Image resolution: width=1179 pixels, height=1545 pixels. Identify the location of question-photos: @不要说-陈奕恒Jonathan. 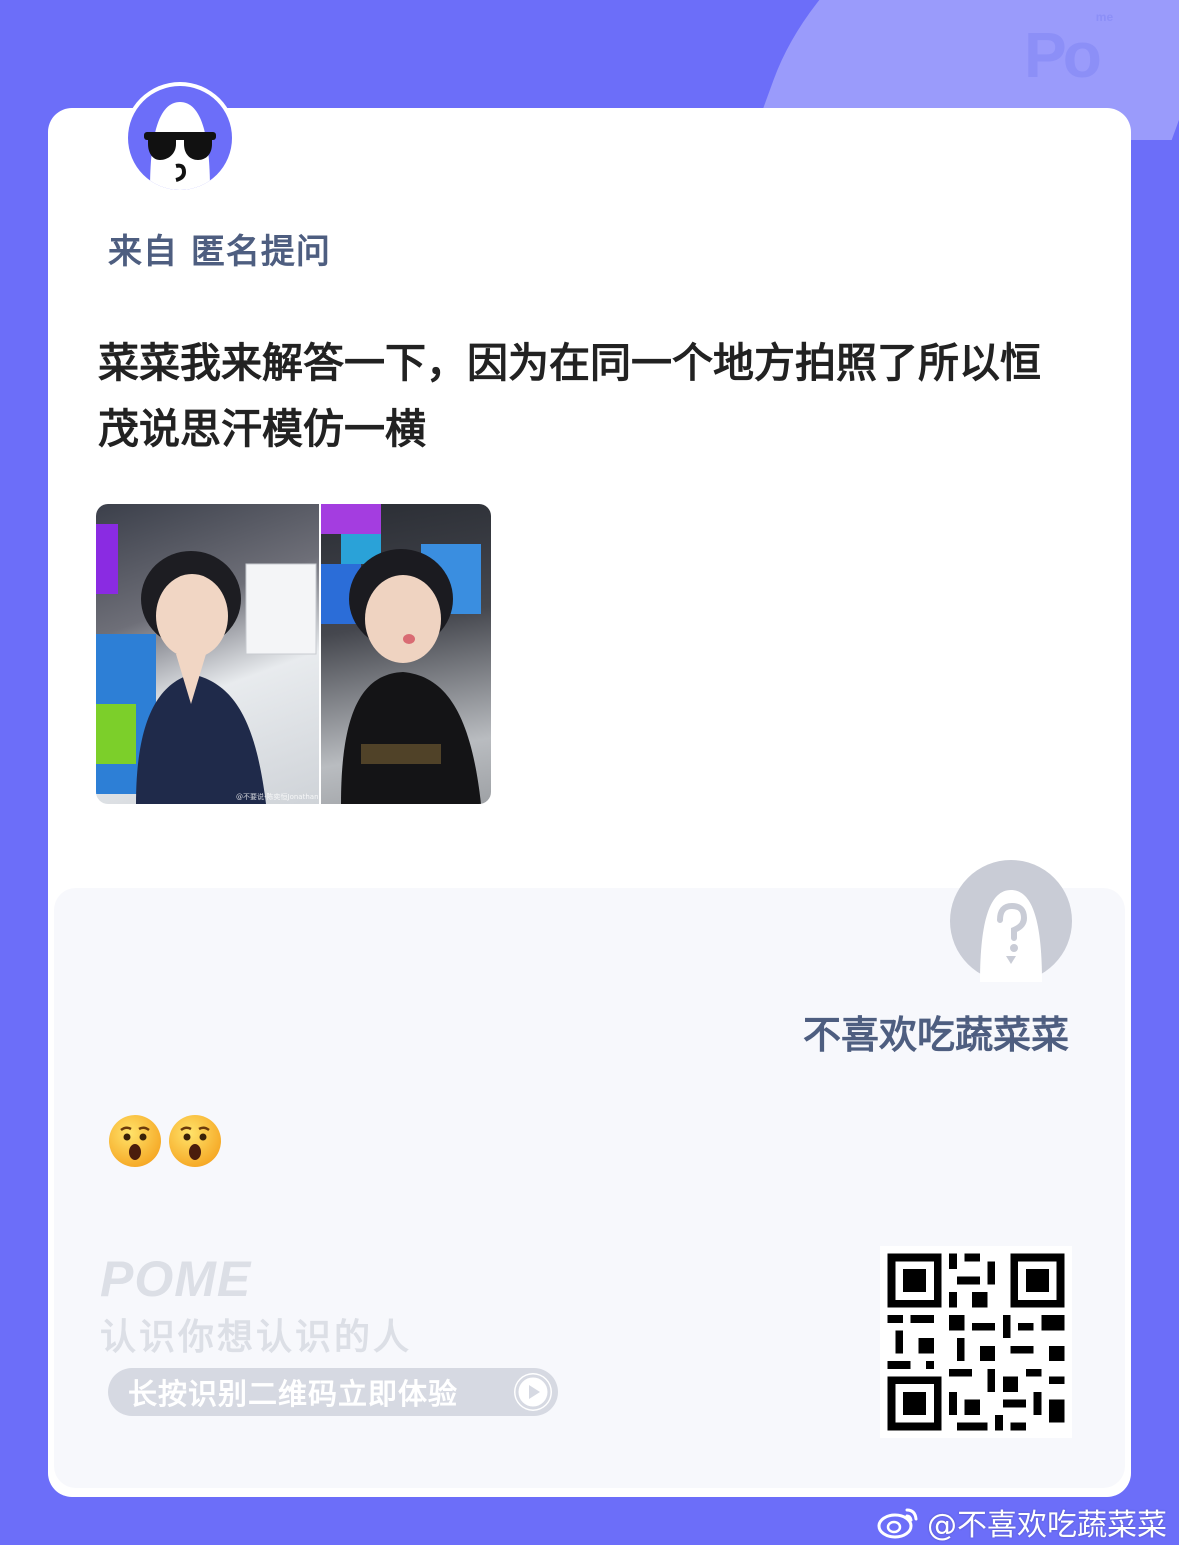
(293, 654).